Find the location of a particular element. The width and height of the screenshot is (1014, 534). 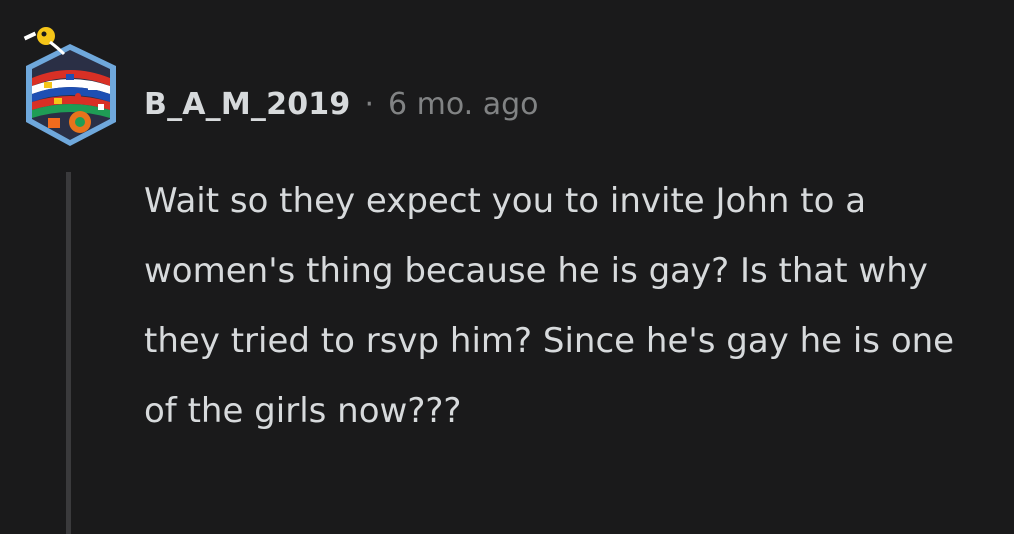

user-avatar is located at coordinates (70, 85).